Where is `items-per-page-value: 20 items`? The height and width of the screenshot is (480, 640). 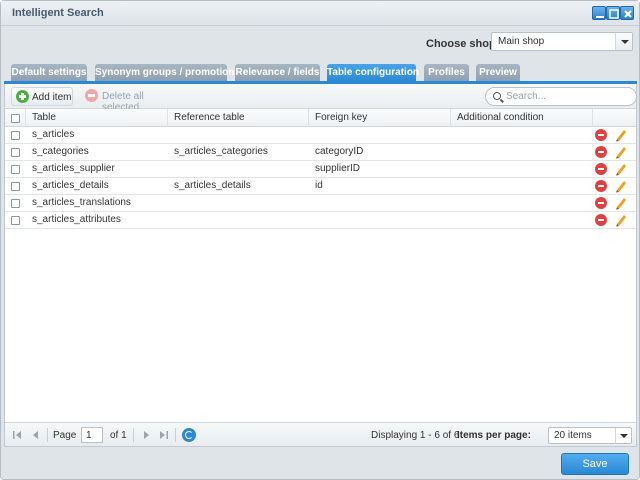 items-per-page-value: 20 items is located at coordinates (573, 435).